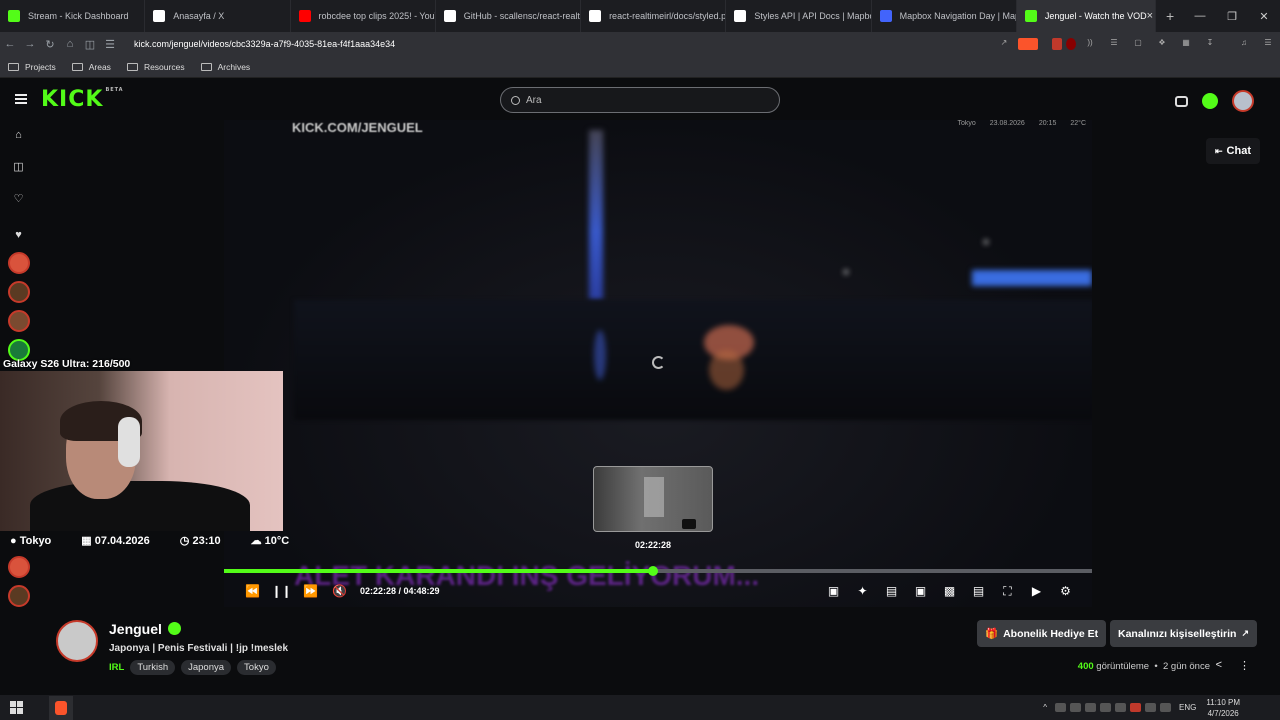  I want to click on progress-knob, so click(652, 571).